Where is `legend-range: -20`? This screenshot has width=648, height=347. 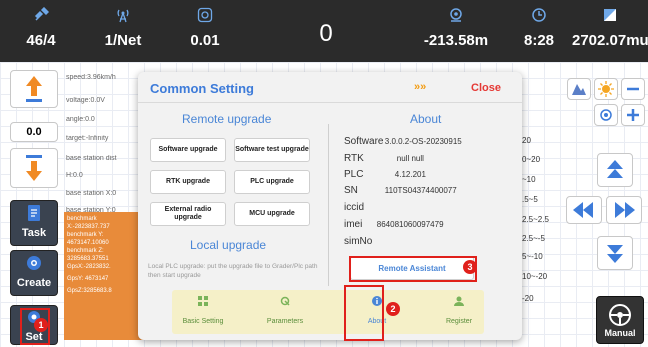 legend-range: -20 is located at coordinates (528, 298).